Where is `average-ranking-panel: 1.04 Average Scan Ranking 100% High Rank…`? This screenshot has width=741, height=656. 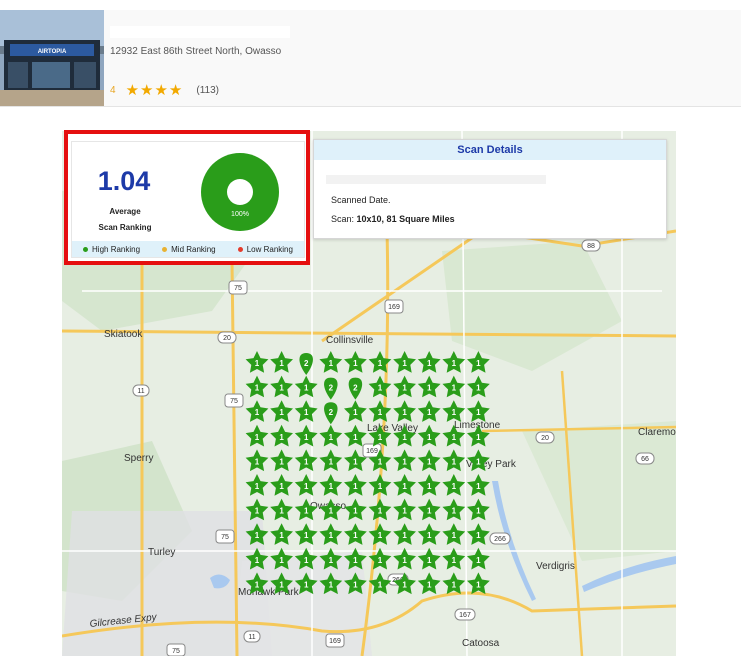
average-ranking-panel: 1.04 Average Scan Ranking 100% High Rank… is located at coordinates (187, 197).